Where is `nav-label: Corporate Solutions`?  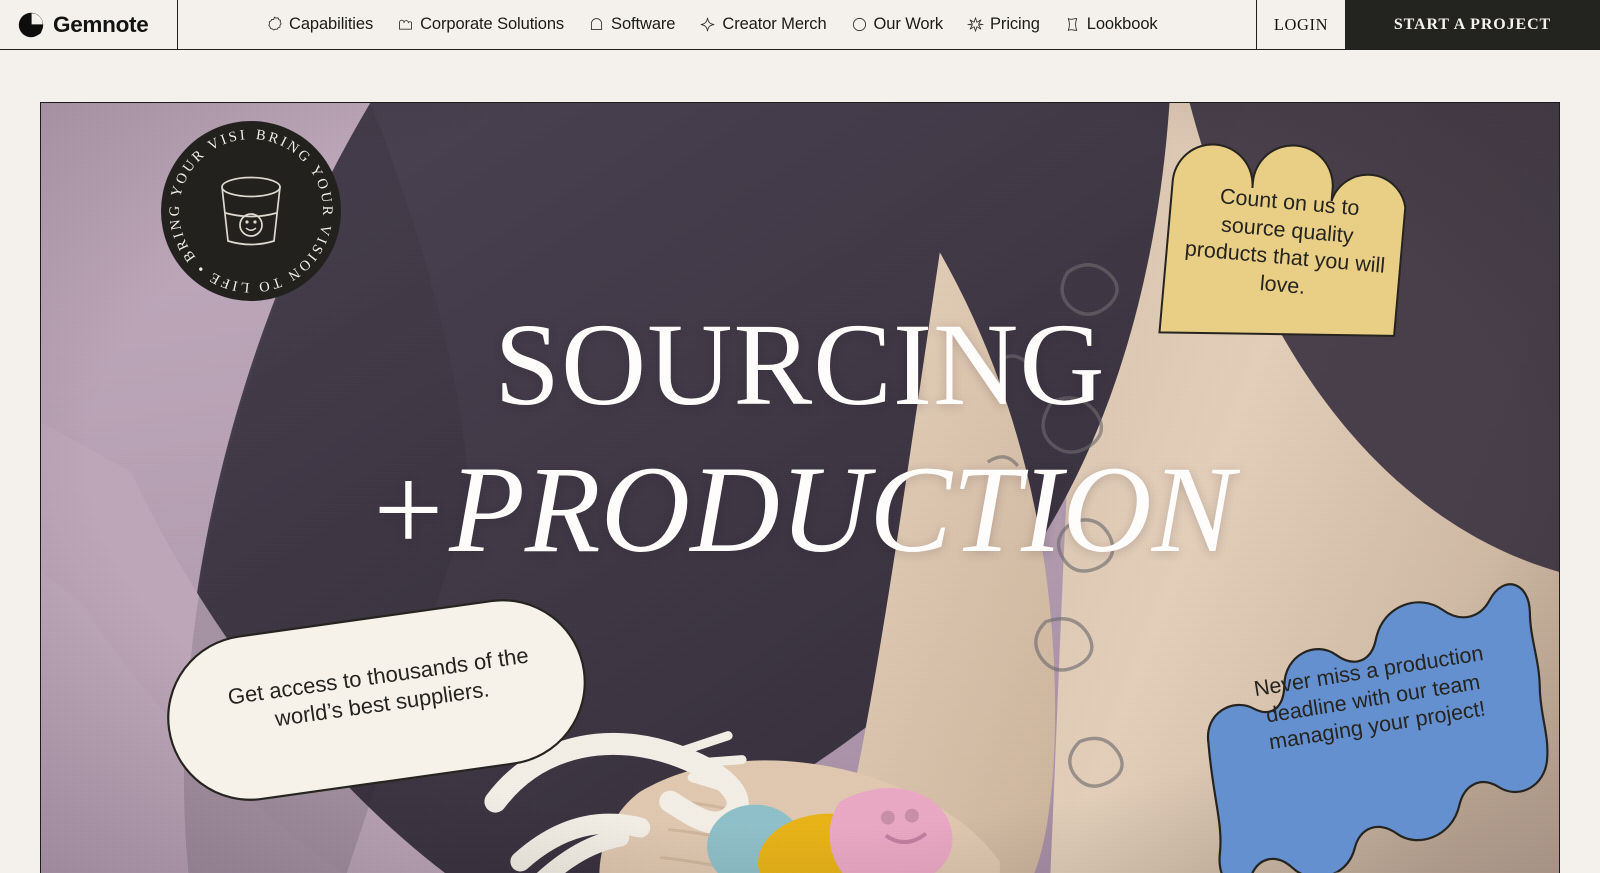 nav-label: Corporate Solutions is located at coordinates (492, 24).